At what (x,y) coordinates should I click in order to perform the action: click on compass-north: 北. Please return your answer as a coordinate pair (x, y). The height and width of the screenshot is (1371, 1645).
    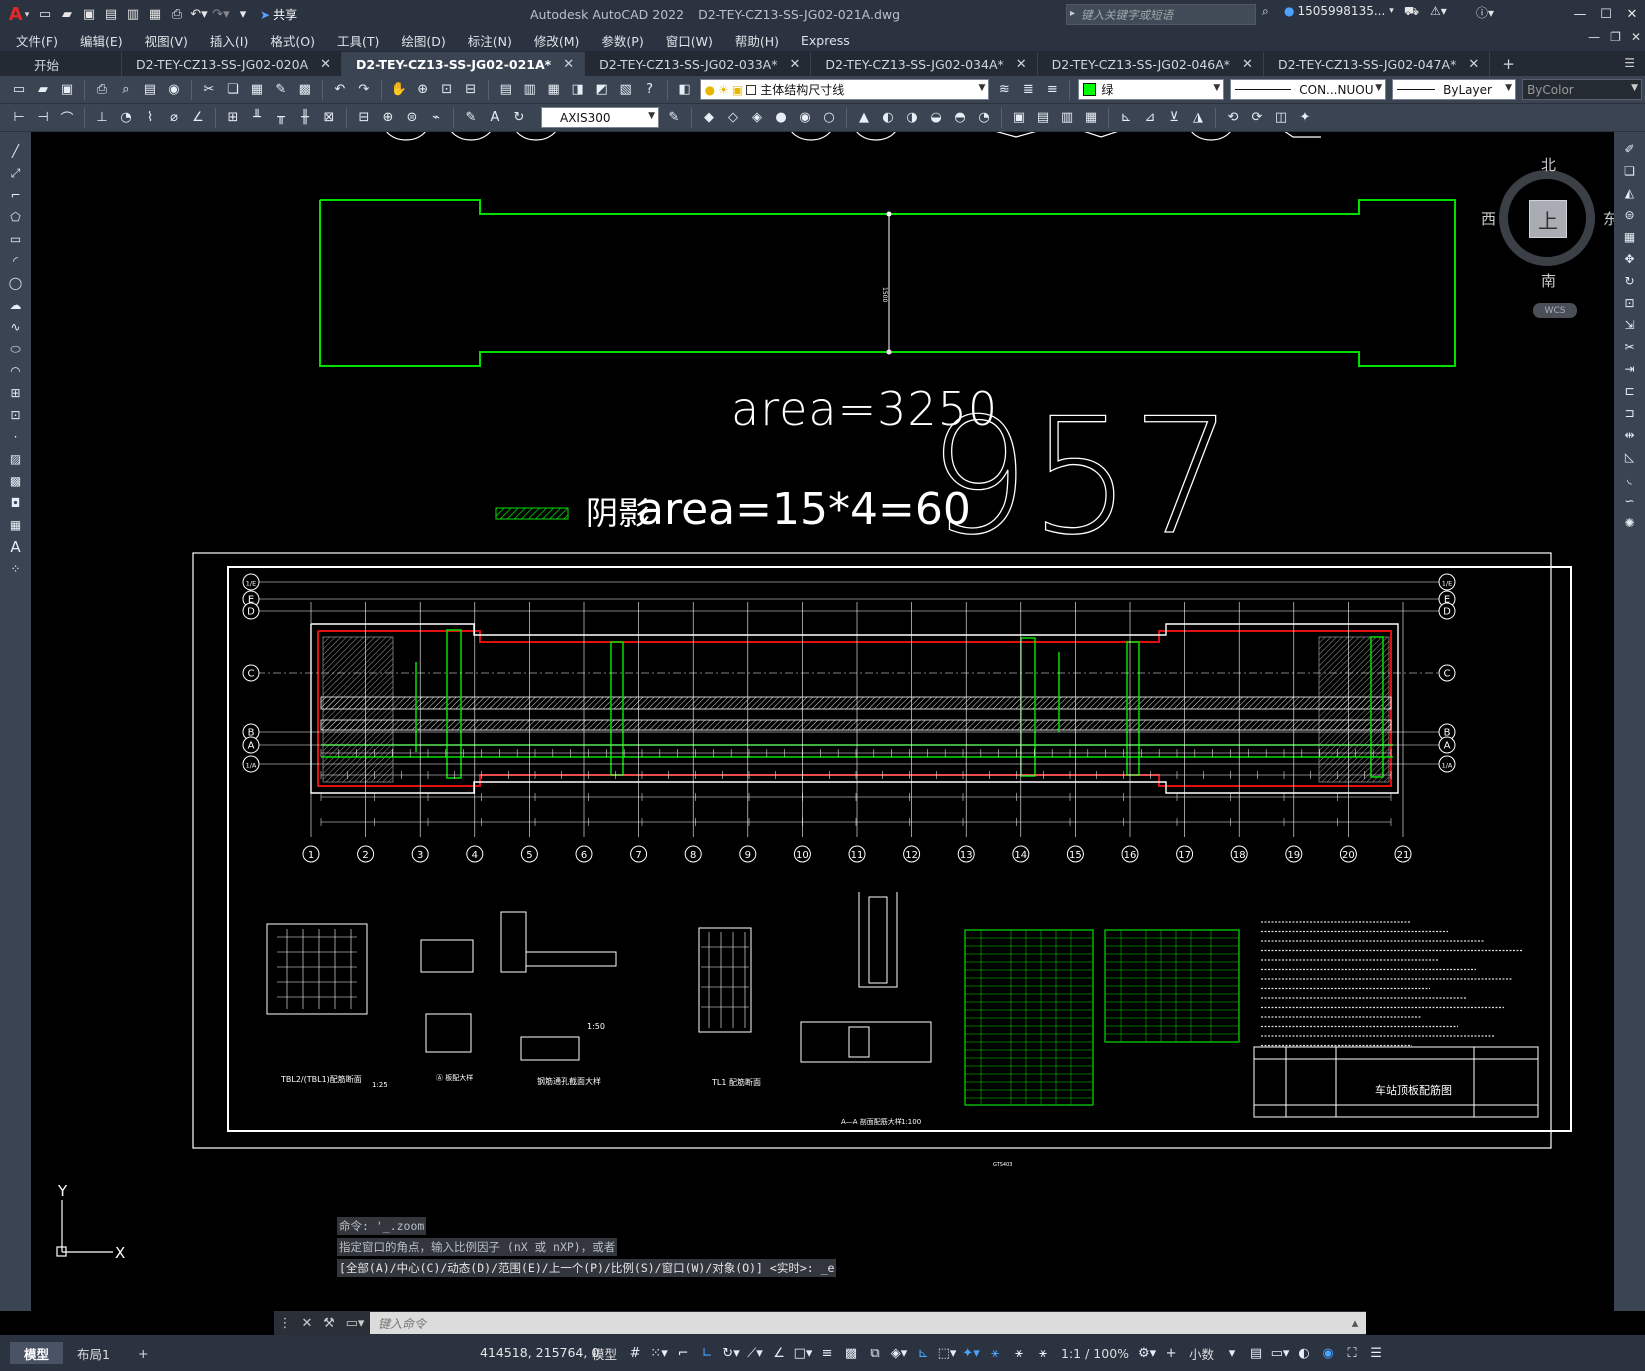
    Looking at the image, I should click on (1548, 164).